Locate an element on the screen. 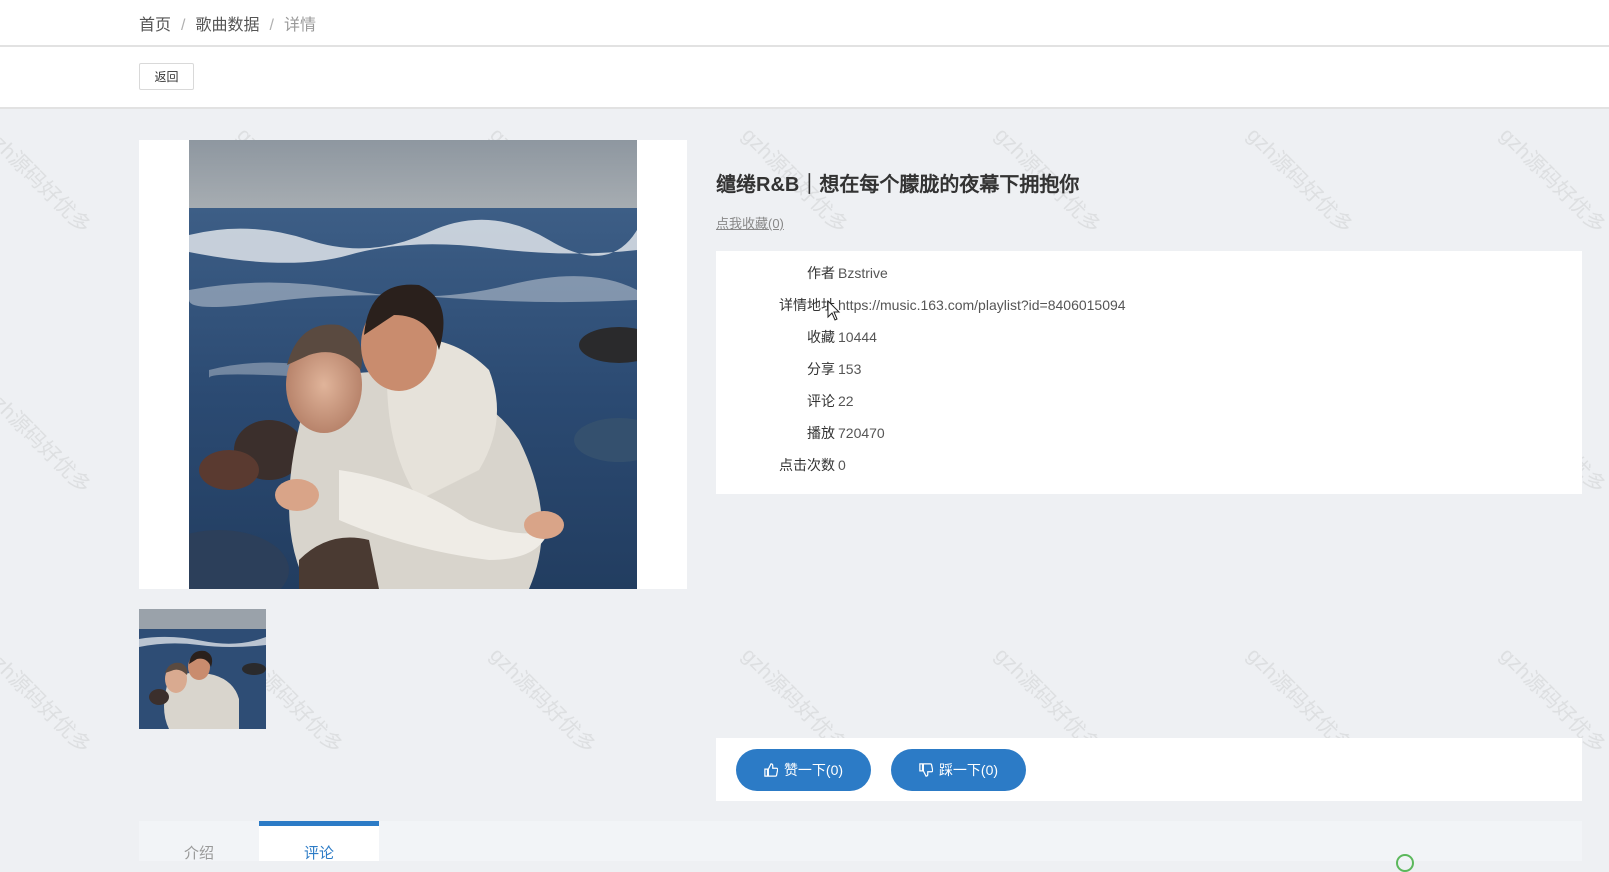 The width and height of the screenshot is (1609, 872). back-button: 返回 is located at coordinates (166, 76).